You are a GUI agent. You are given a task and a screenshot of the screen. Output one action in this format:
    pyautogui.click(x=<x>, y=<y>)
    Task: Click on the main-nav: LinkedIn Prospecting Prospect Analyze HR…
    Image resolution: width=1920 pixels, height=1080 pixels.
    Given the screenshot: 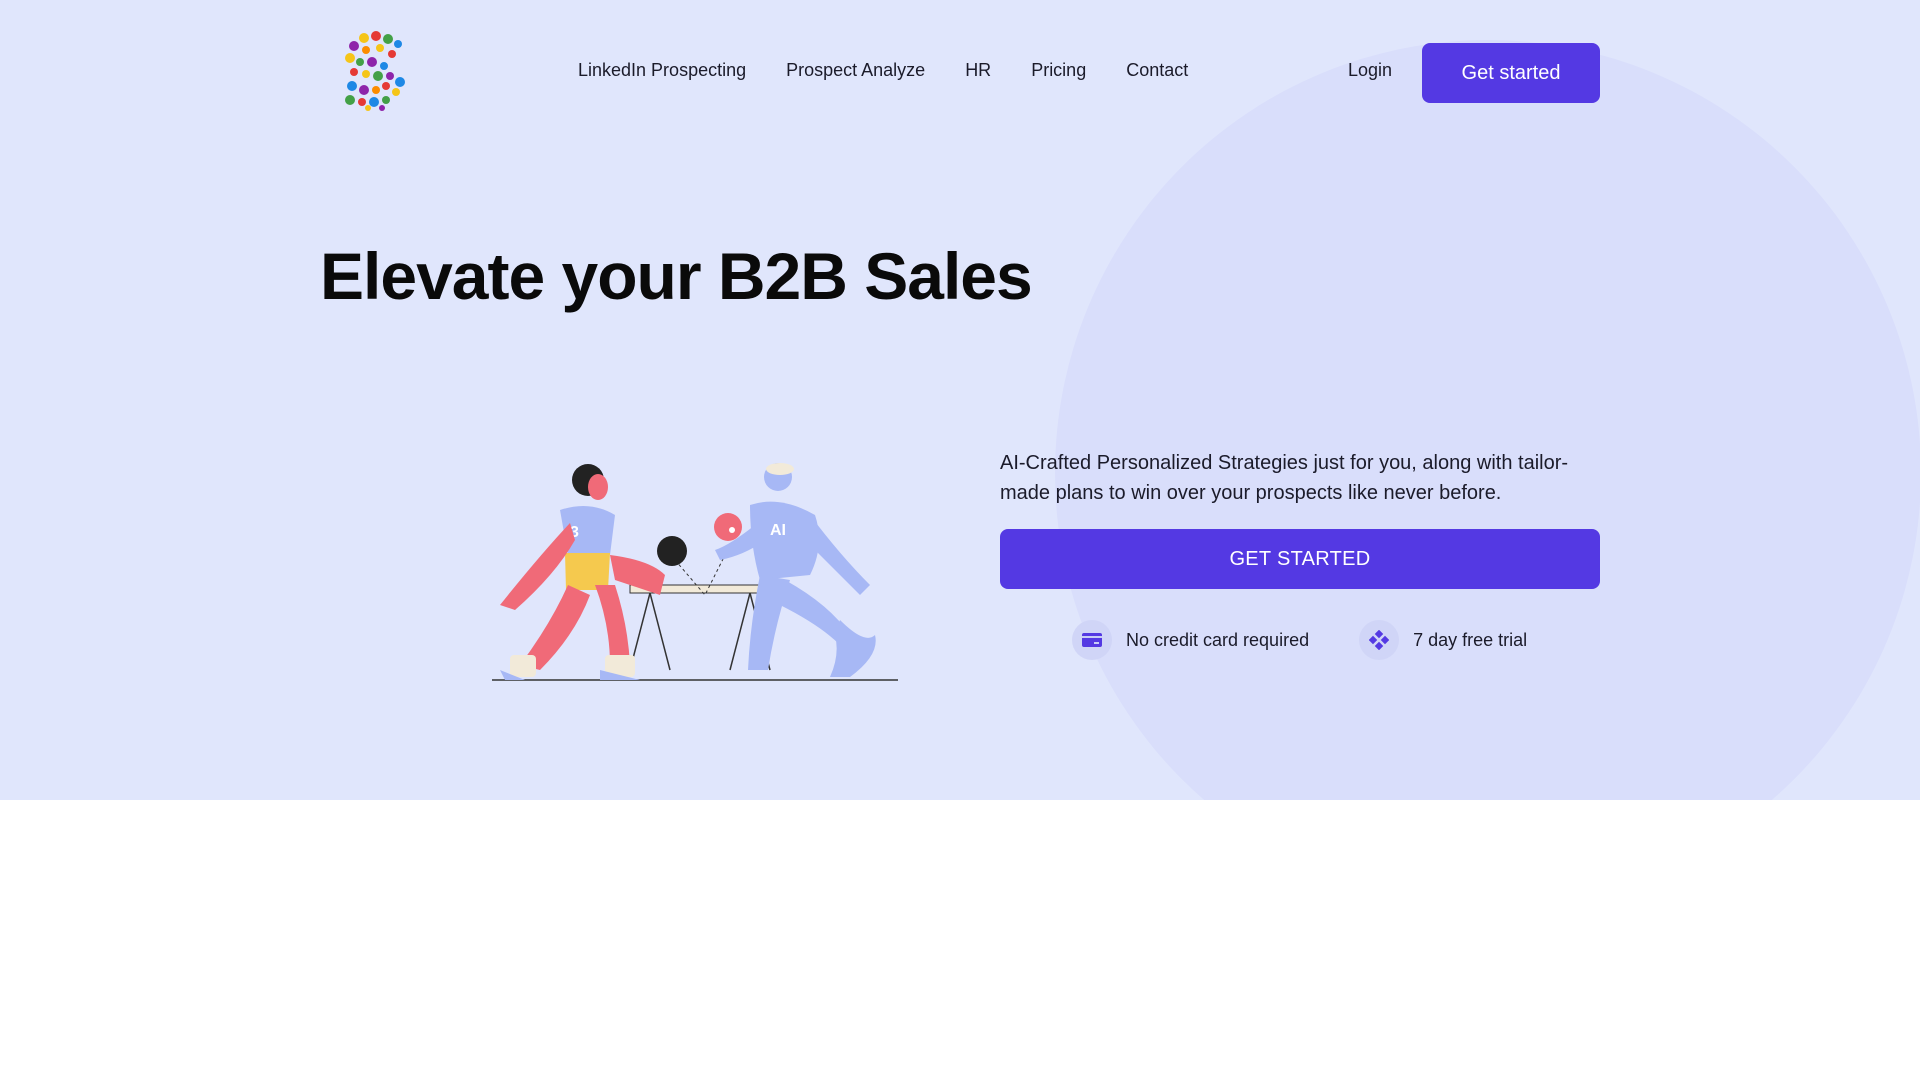 What is the action you would take?
    pyautogui.click(x=883, y=70)
    